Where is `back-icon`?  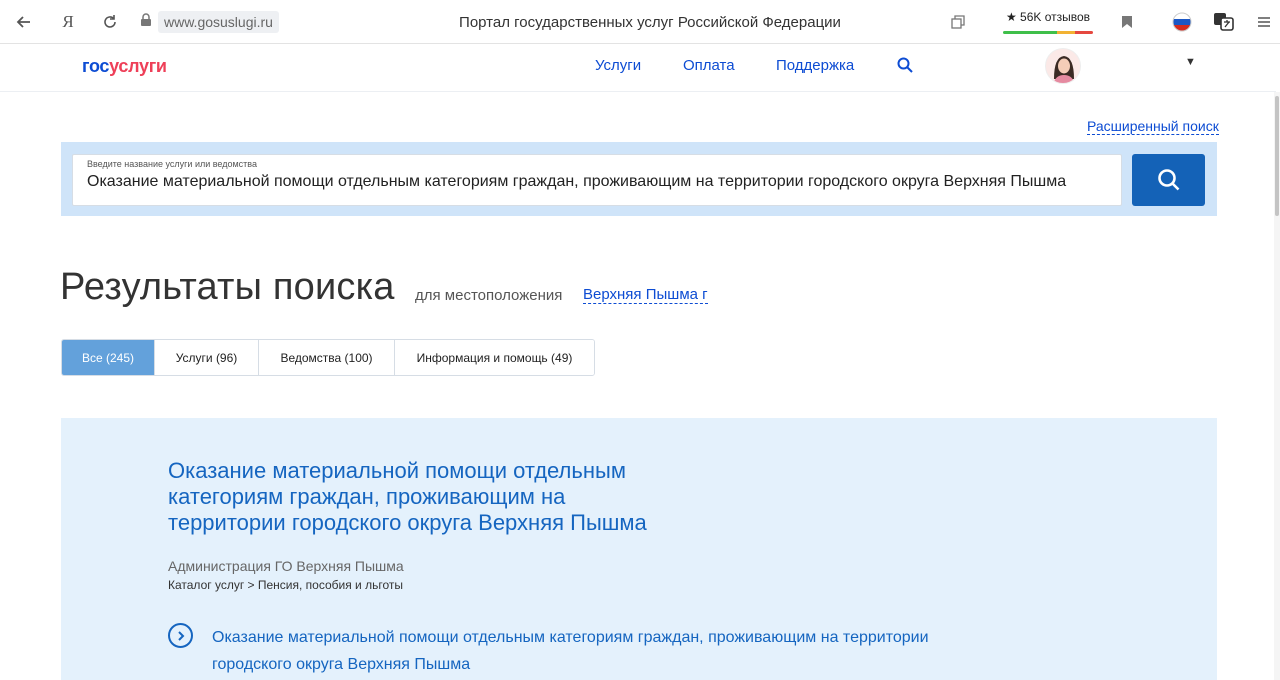 back-icon is located at coordinates (24, 22).